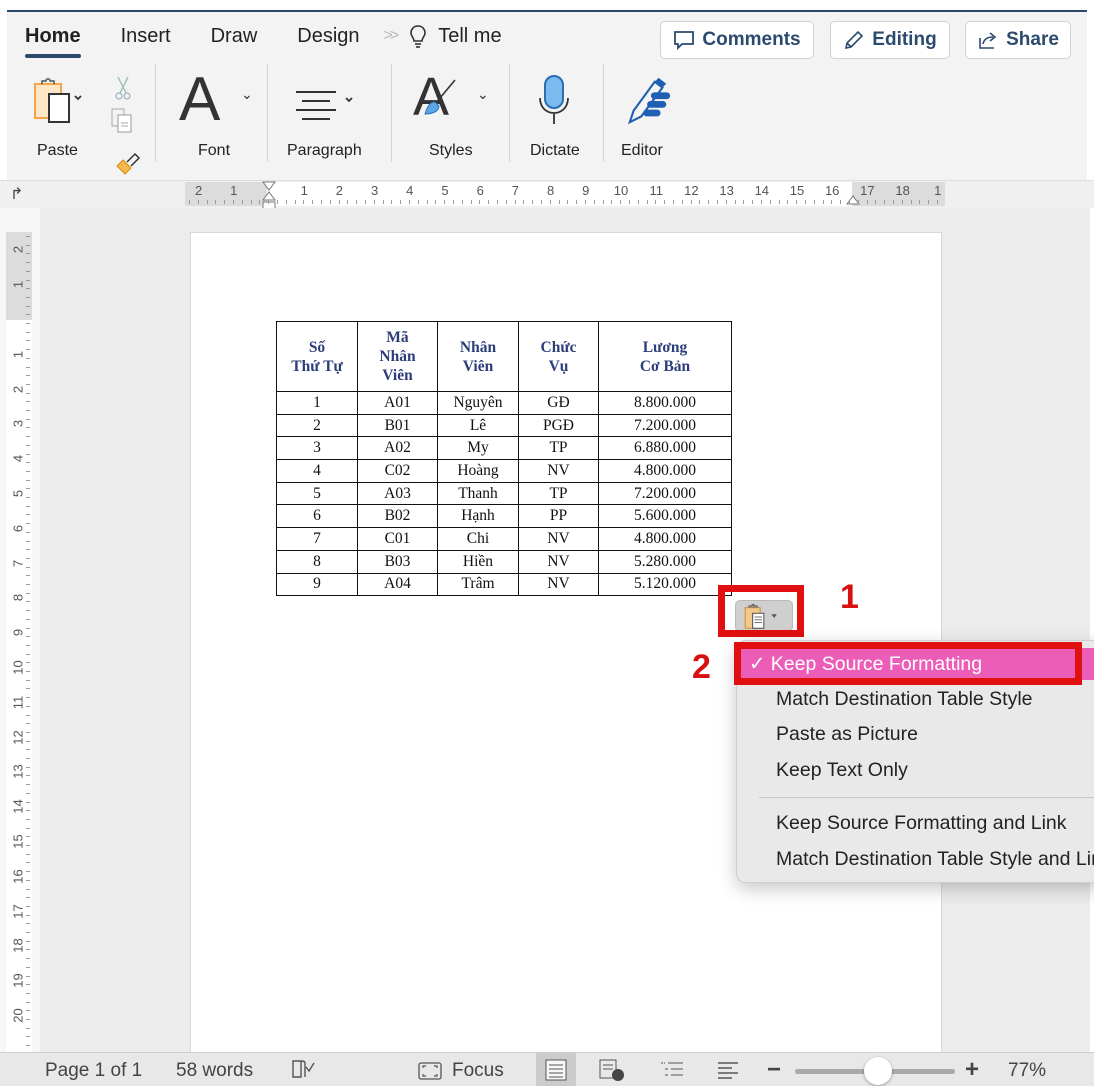  What do you see at coordinates (122, 121) in the screenshot?
I see `copy-icon` at bounding box center [122, 121].